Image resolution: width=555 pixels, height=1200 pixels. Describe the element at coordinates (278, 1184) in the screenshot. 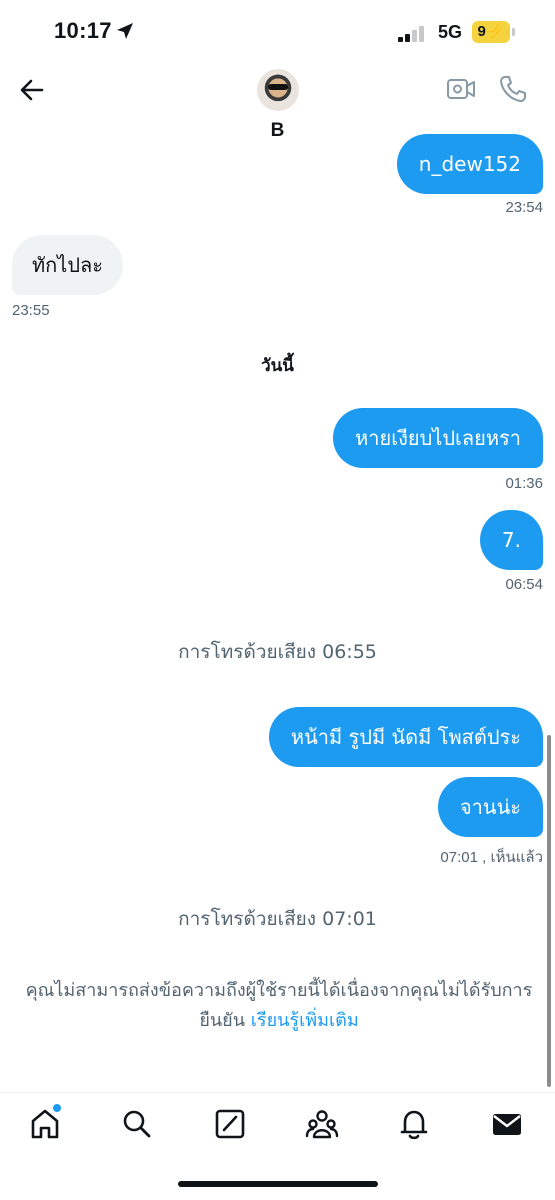

I see `home-indicator` at that location.